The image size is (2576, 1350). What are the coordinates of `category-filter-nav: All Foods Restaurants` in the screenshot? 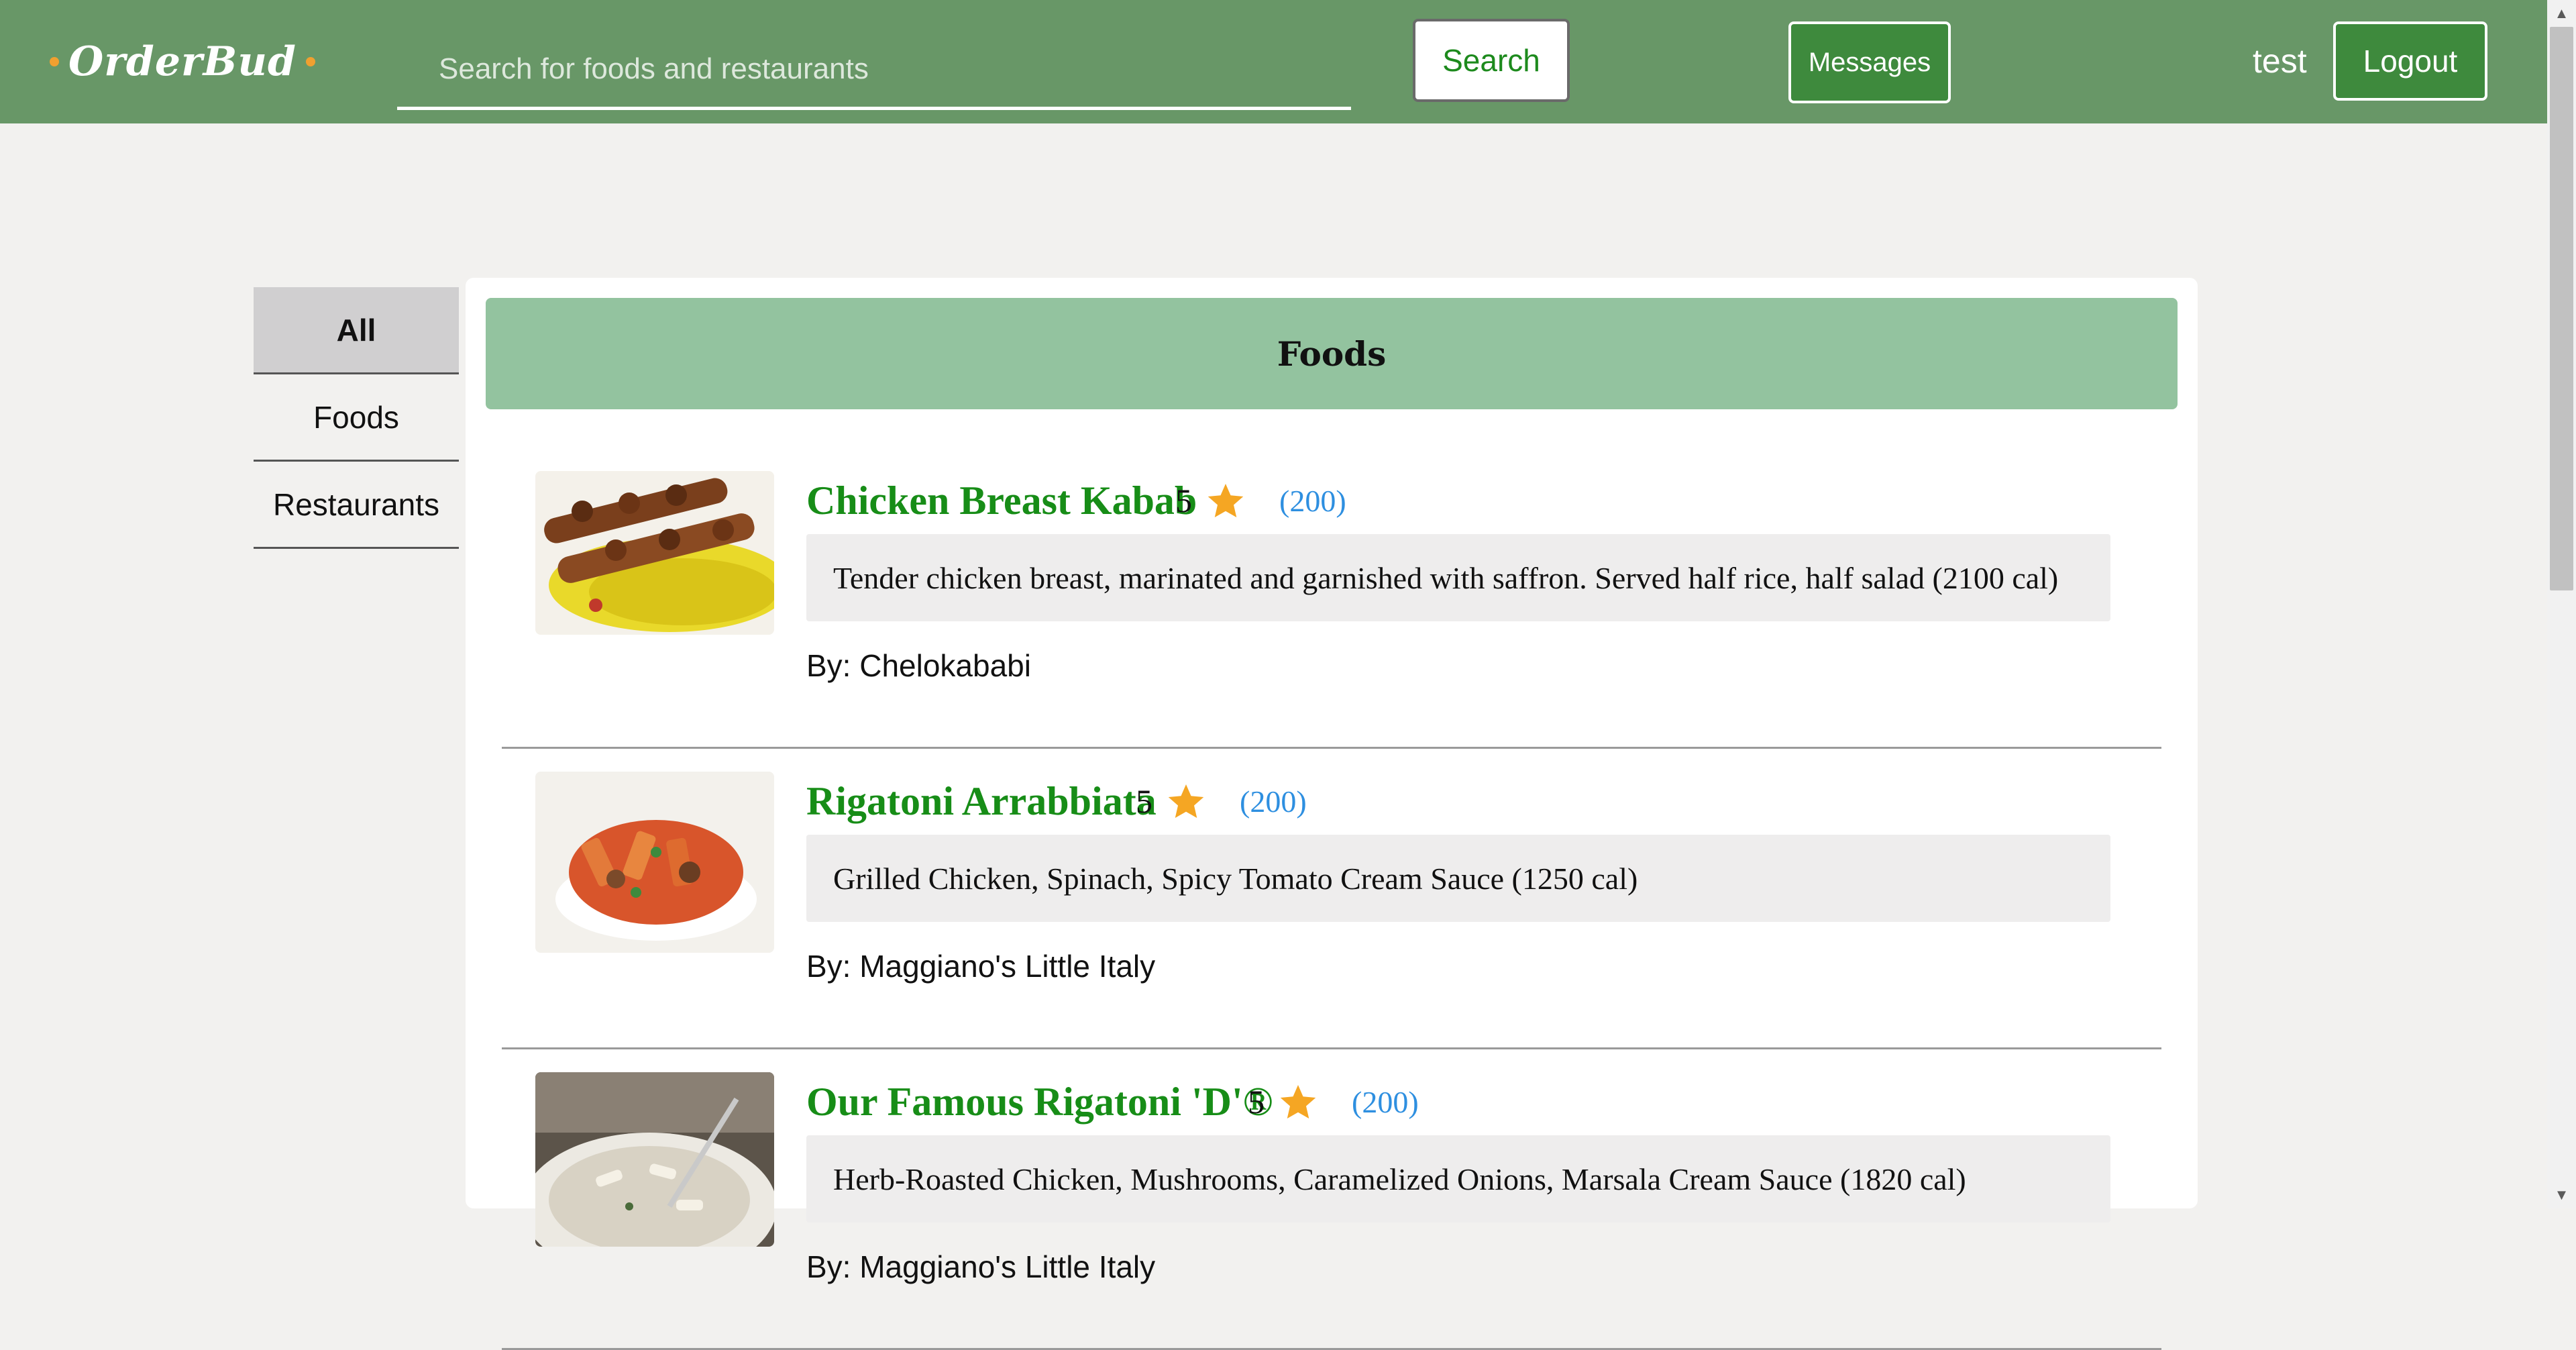 It's located at (356, 418).